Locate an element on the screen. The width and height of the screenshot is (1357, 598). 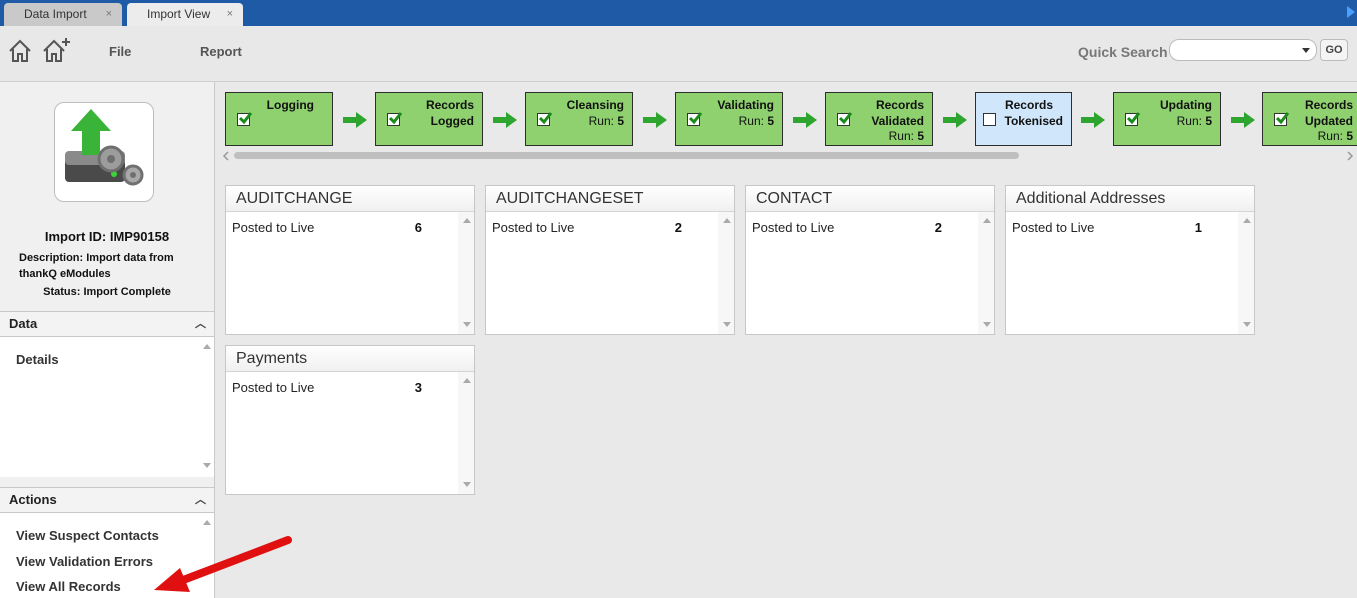
step-records-updated: Records Updated Run: 5 is located at coordinates (1309, 119).